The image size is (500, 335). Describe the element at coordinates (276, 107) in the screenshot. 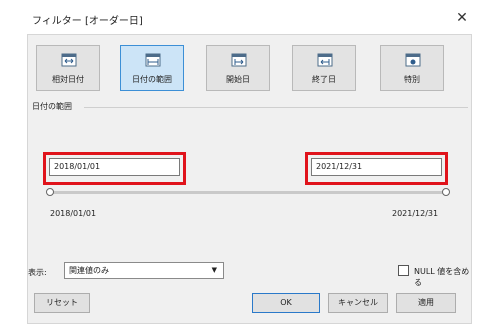

I see `section-divider` at that location.